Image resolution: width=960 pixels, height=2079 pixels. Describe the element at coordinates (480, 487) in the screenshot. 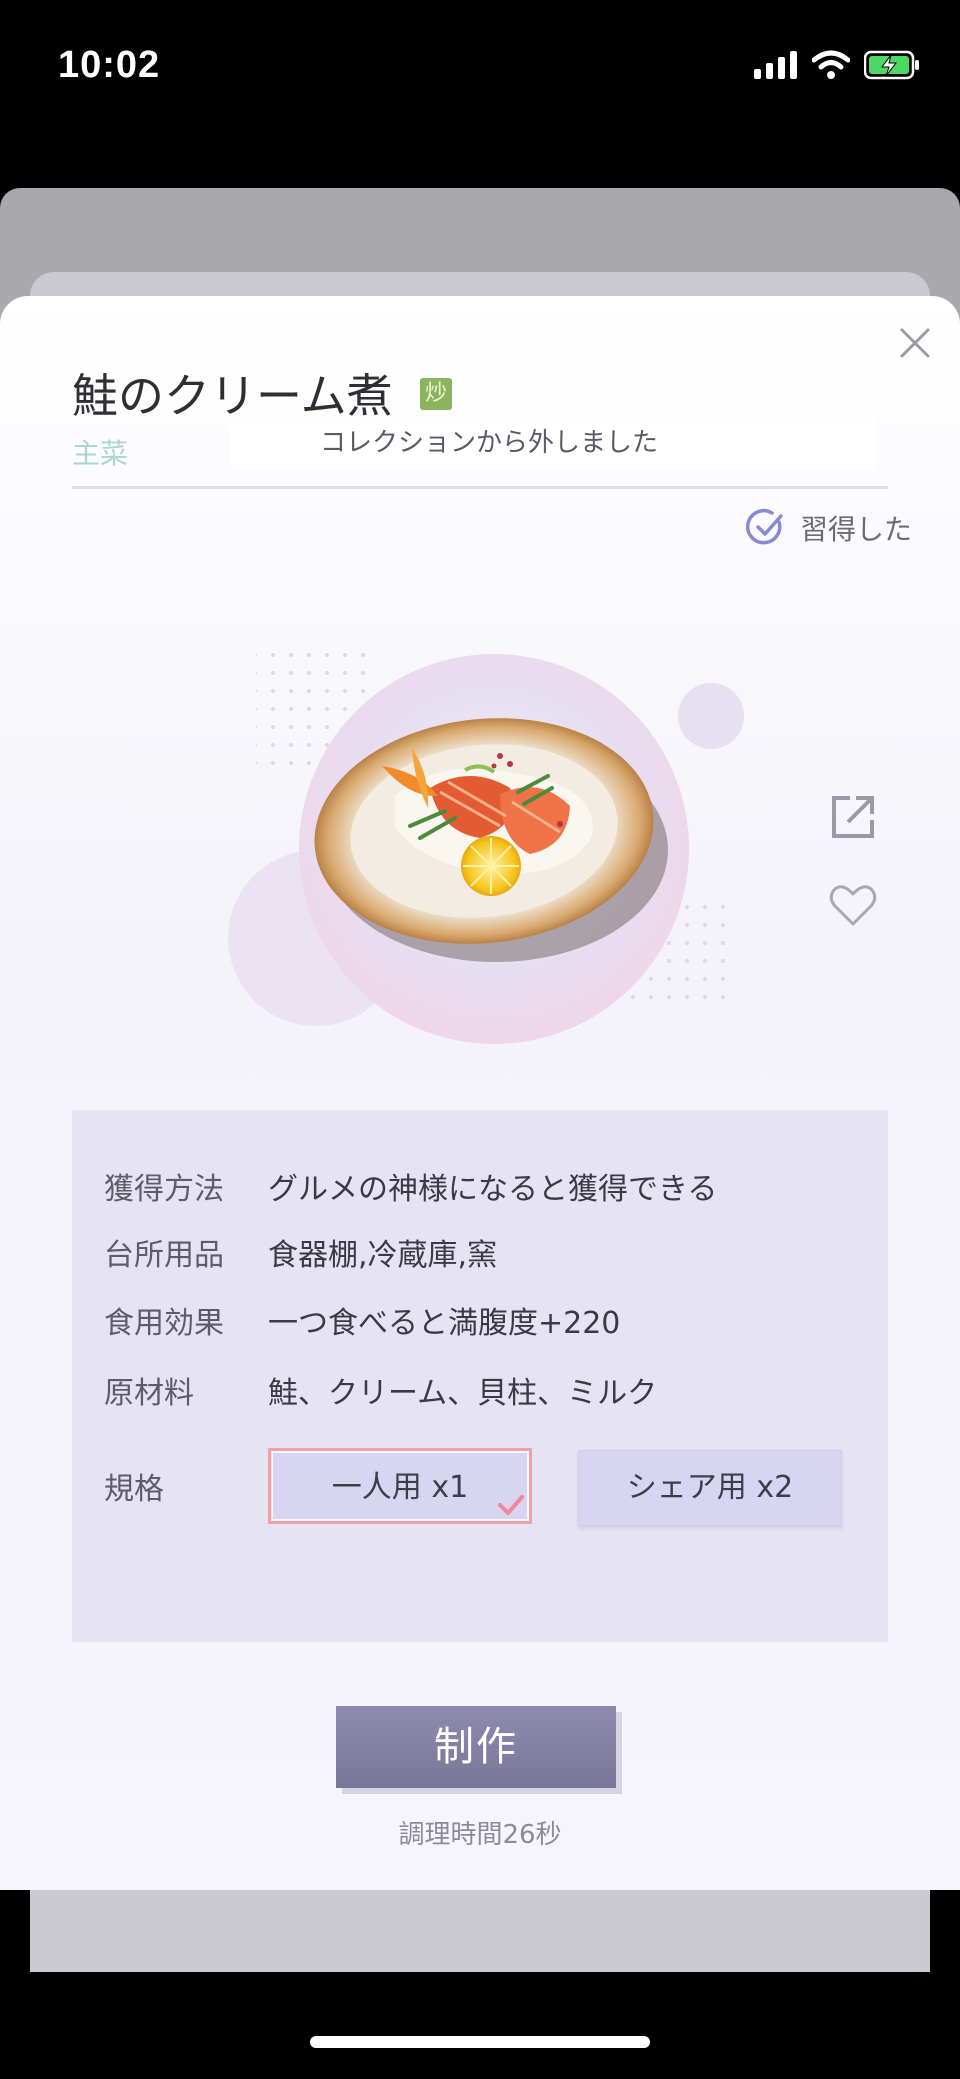

I see `title-divider` at that location.